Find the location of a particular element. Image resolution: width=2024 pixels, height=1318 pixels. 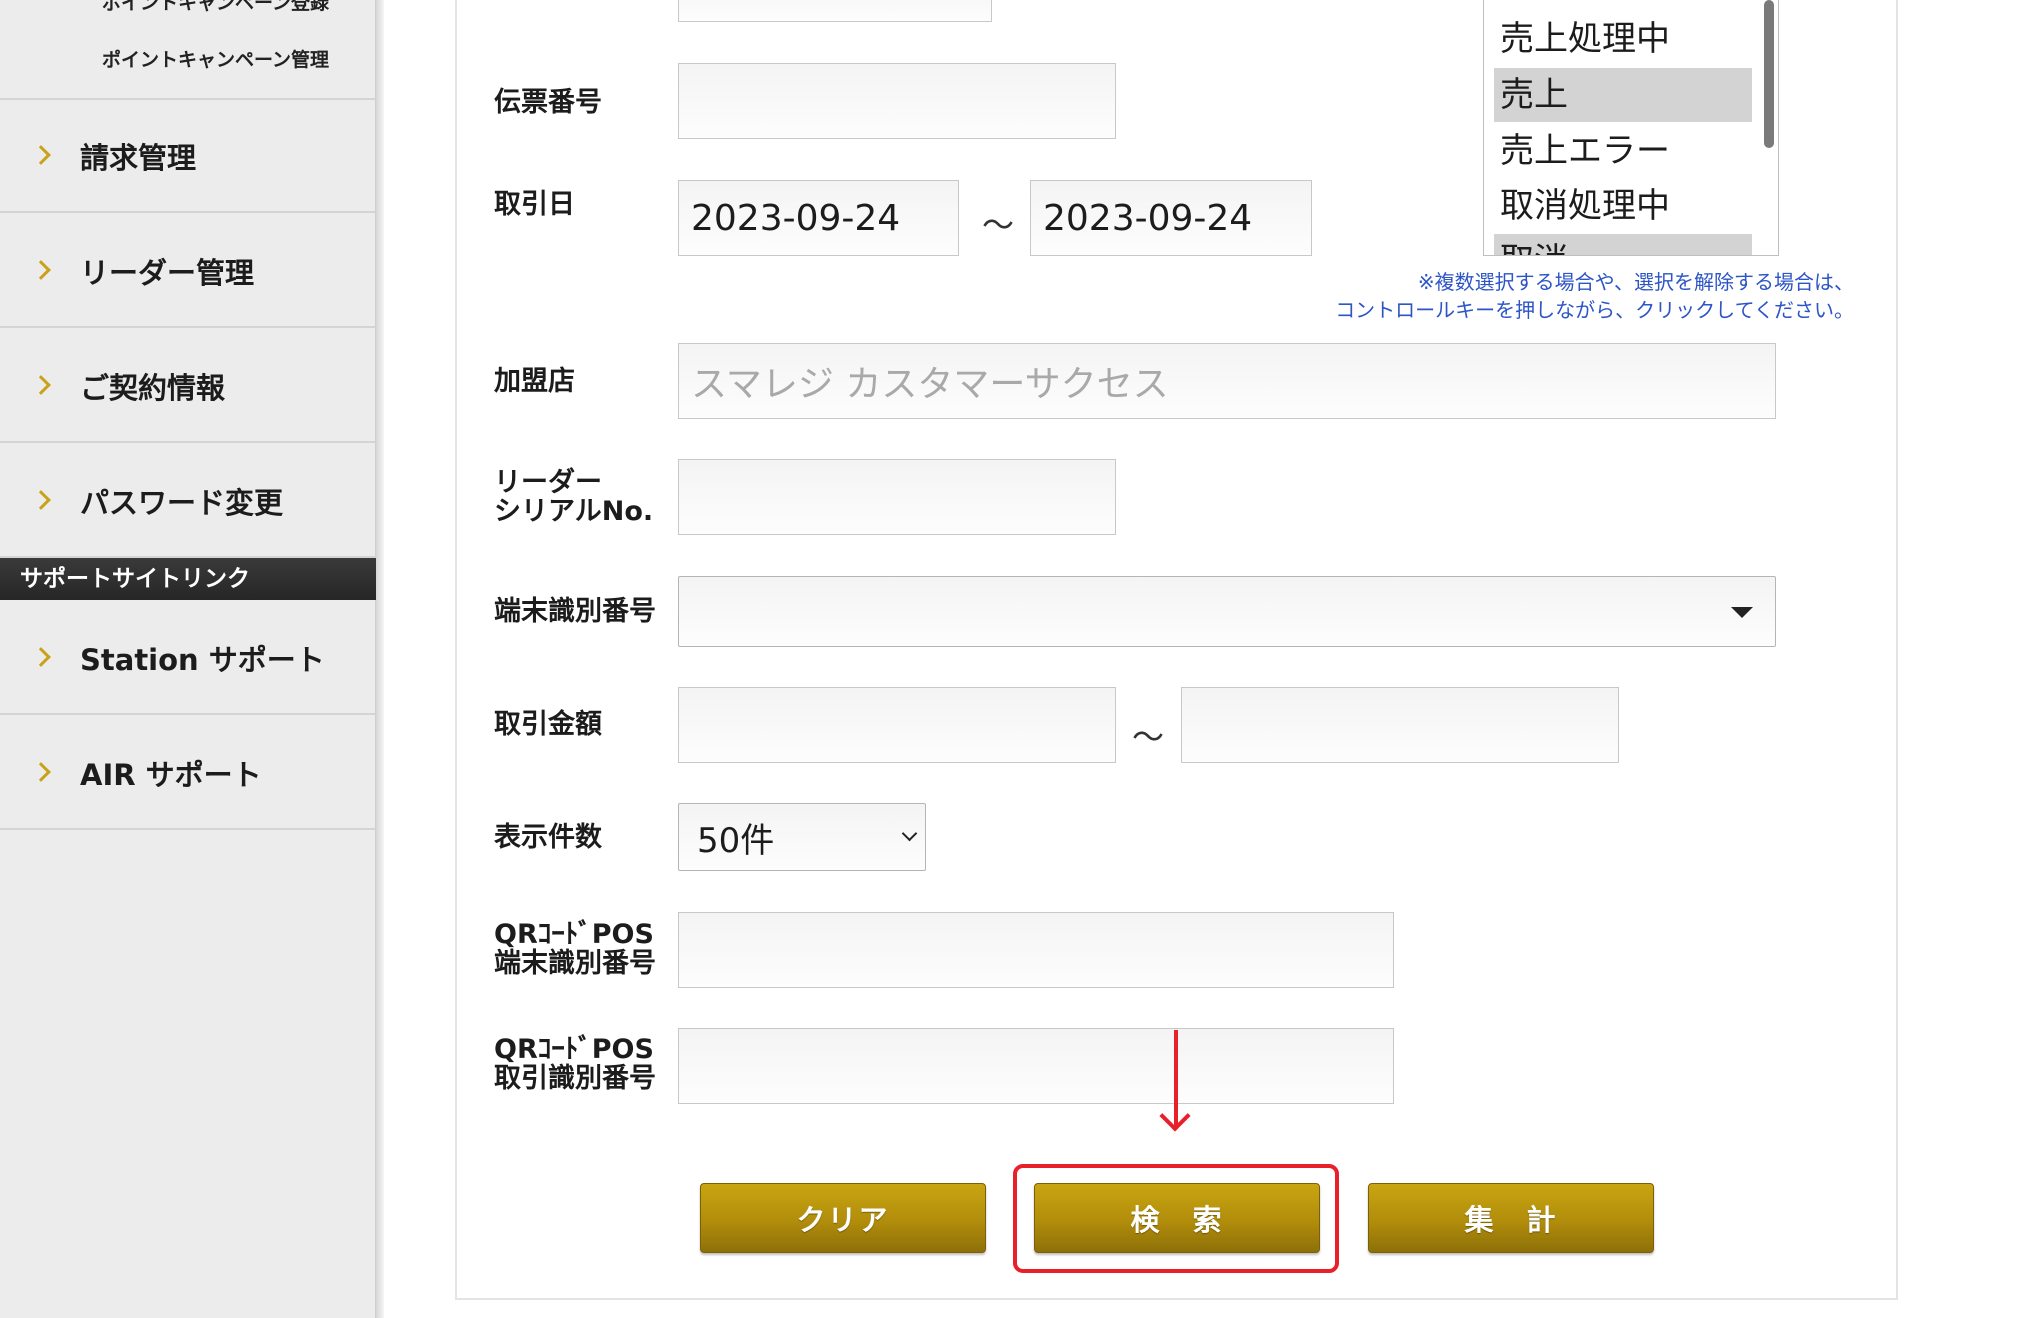

sidebar-item-air-support: AIR サポート is located at coordinates (188, 773).